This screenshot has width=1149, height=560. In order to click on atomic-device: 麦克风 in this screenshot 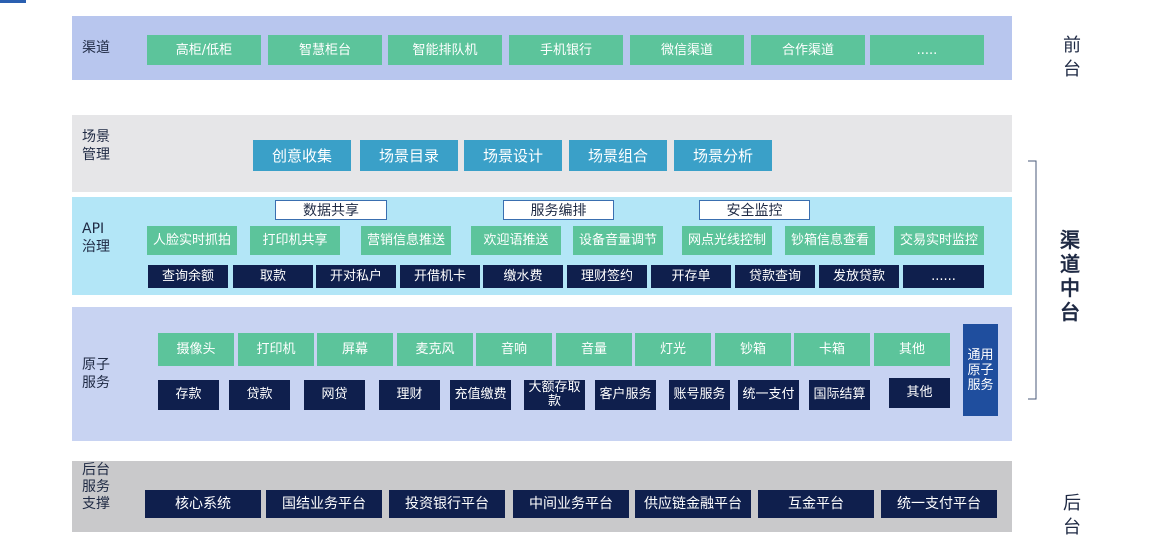, I will do `click(435, 349)`.